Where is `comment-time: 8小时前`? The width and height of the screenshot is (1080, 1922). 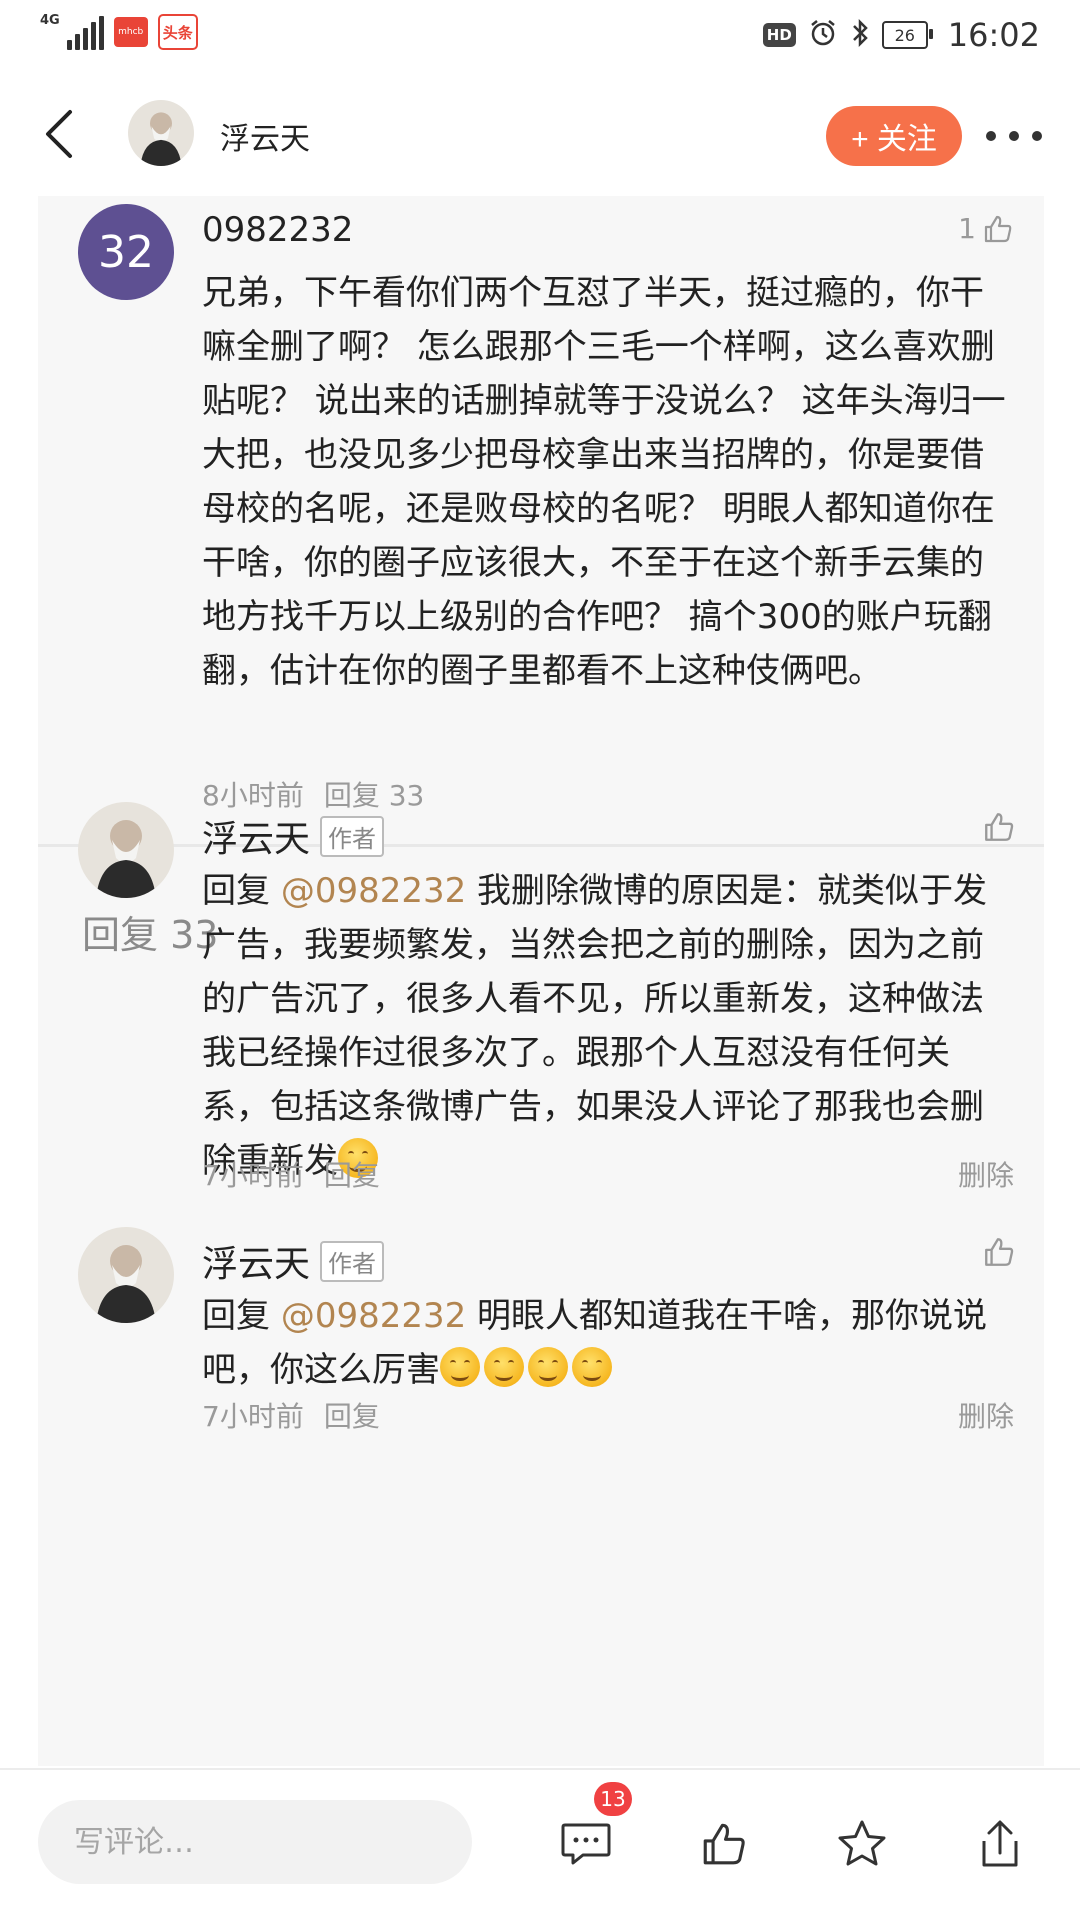 comment-time: 8小时前 is located at coordinates (253, 795).